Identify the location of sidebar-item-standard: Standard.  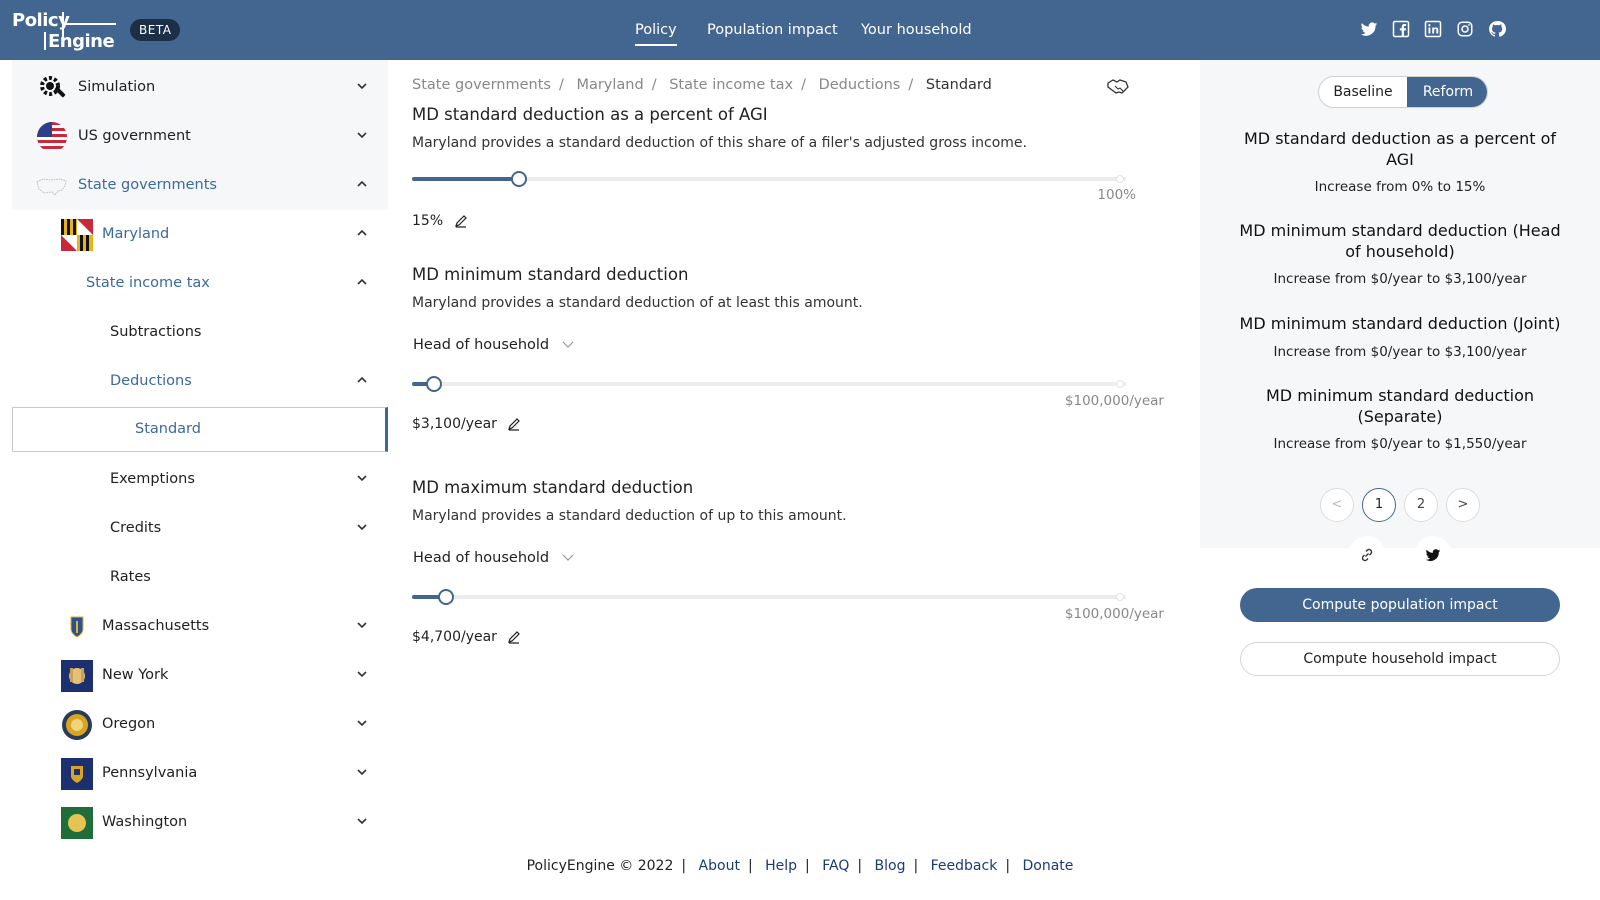
(200, 429).